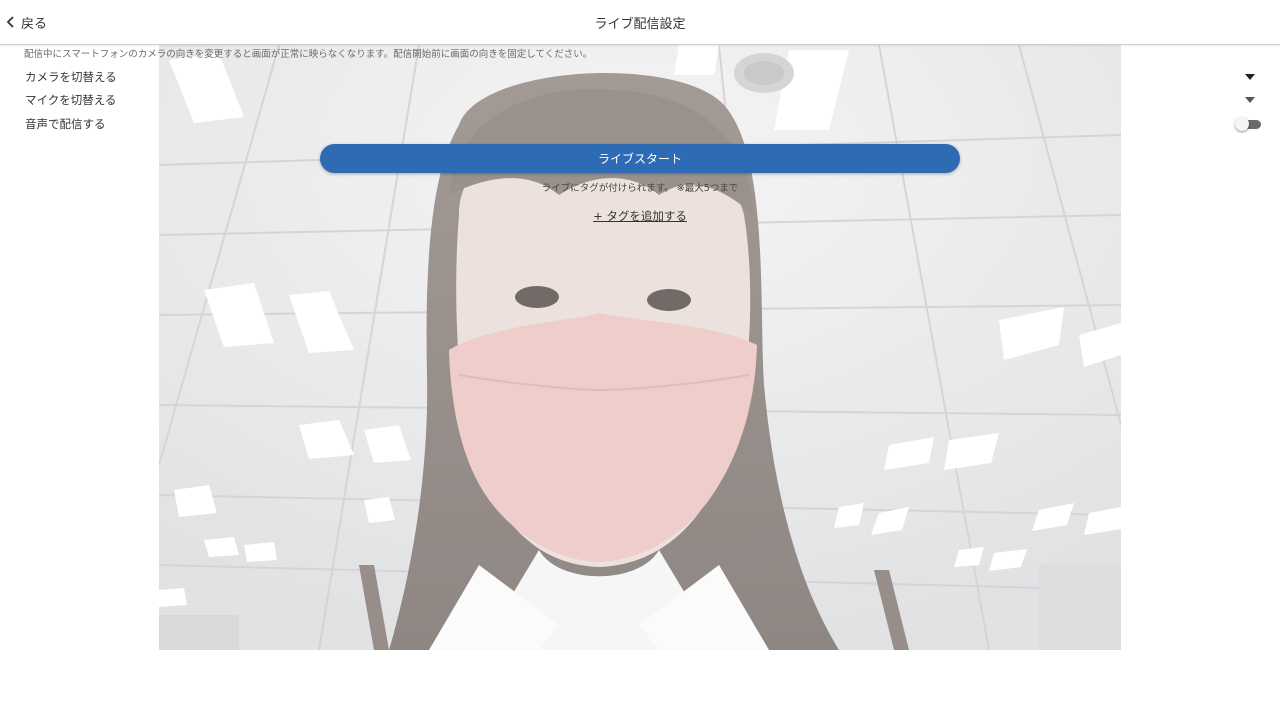  I want to click on mic-switch-select: マイクを切替える, so click(645, 100).